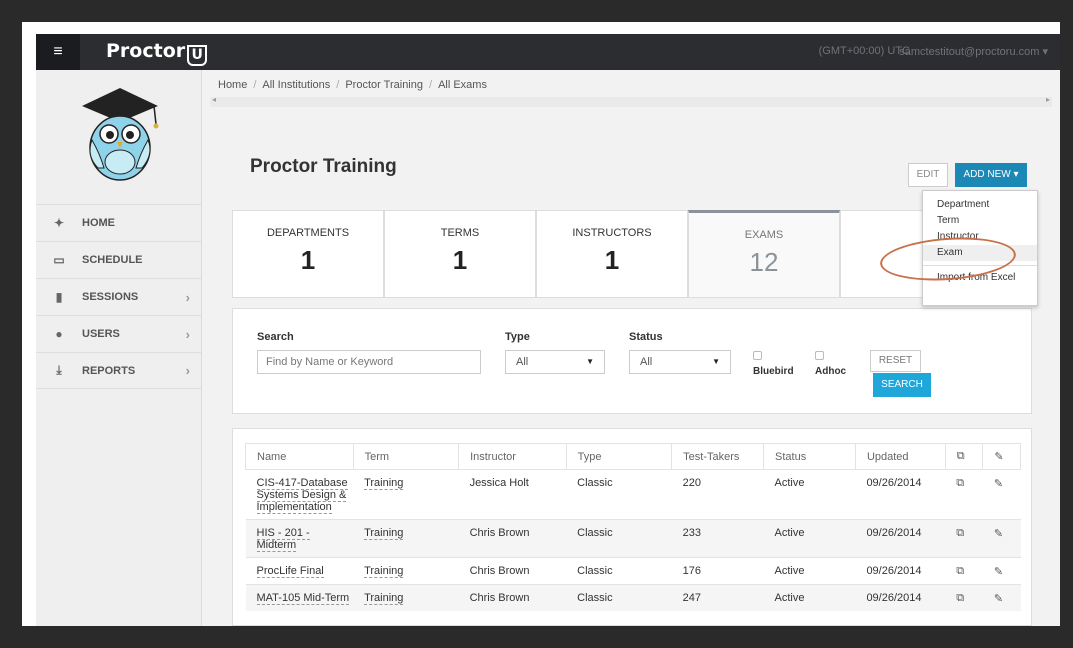 The height and width of the screenshot is (648, 1073). I want to click on scroll-left-icon: ◂, so click(214, 99).